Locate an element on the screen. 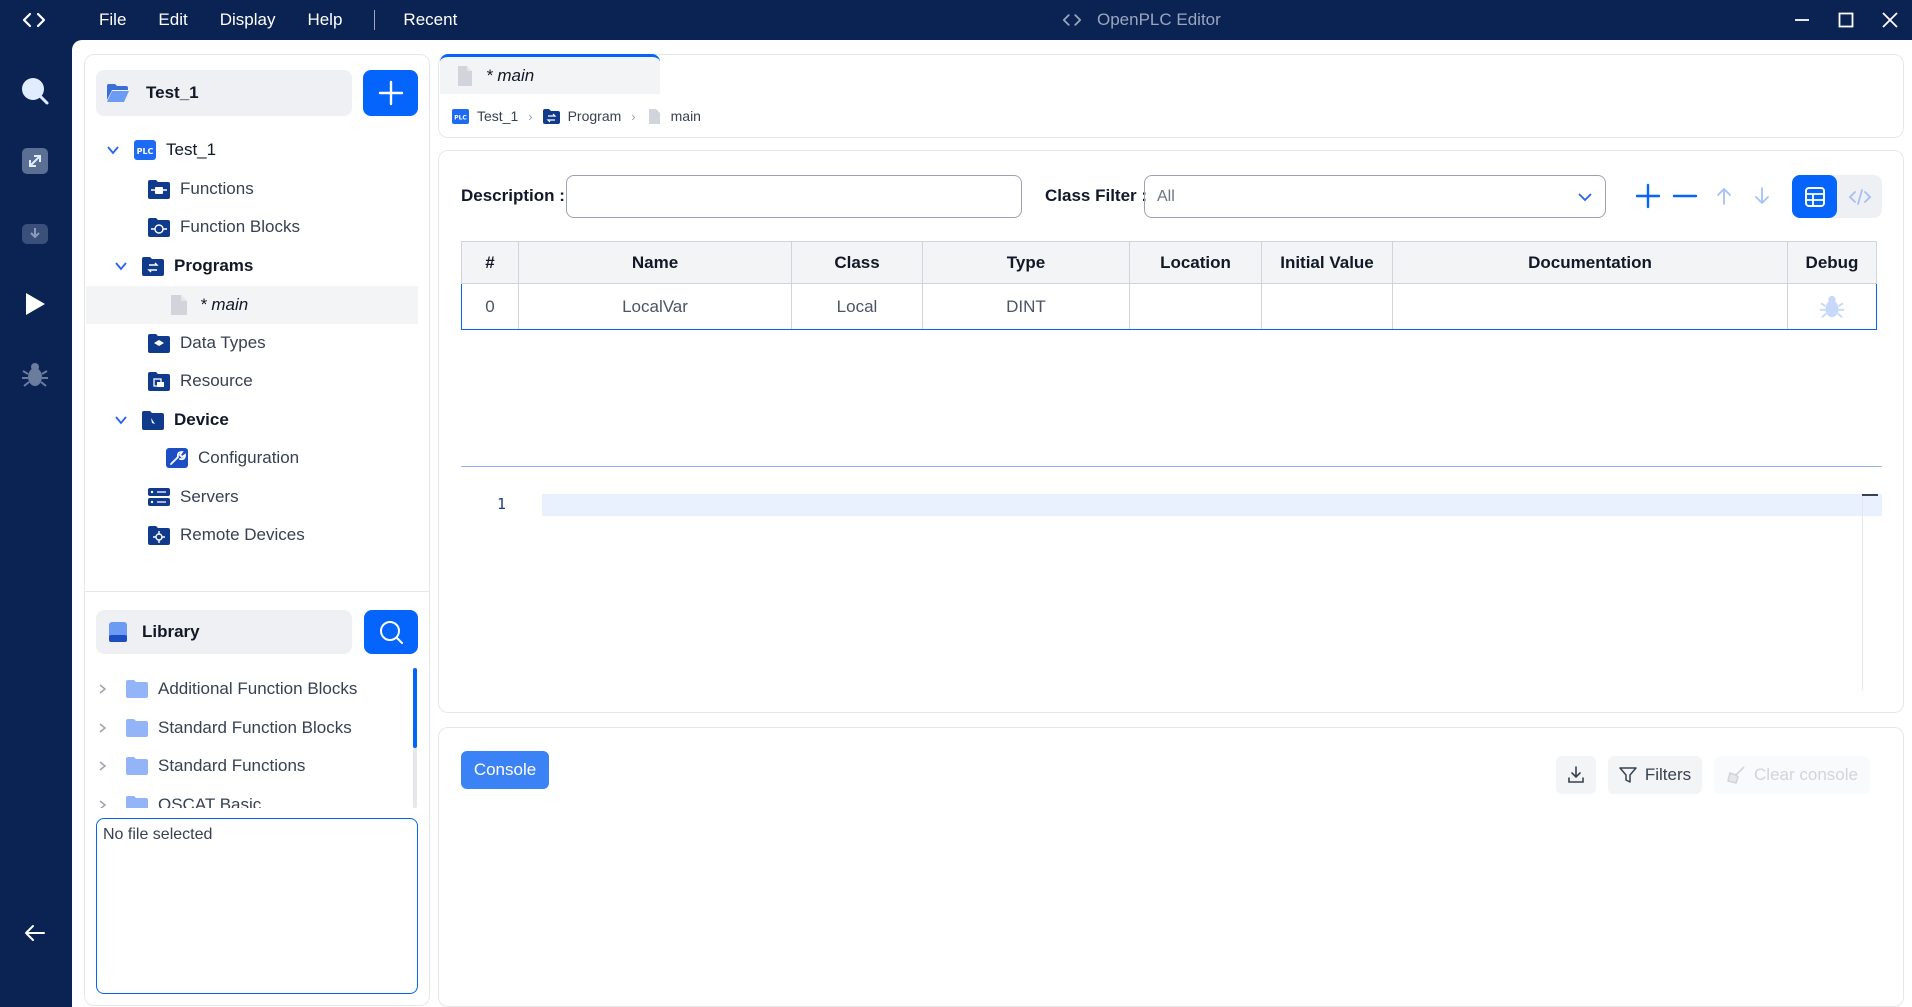 Image resolution: width=1912 pixels, height=1007 pixels. arrow-down-icon is located at coordinates (1762, 196).